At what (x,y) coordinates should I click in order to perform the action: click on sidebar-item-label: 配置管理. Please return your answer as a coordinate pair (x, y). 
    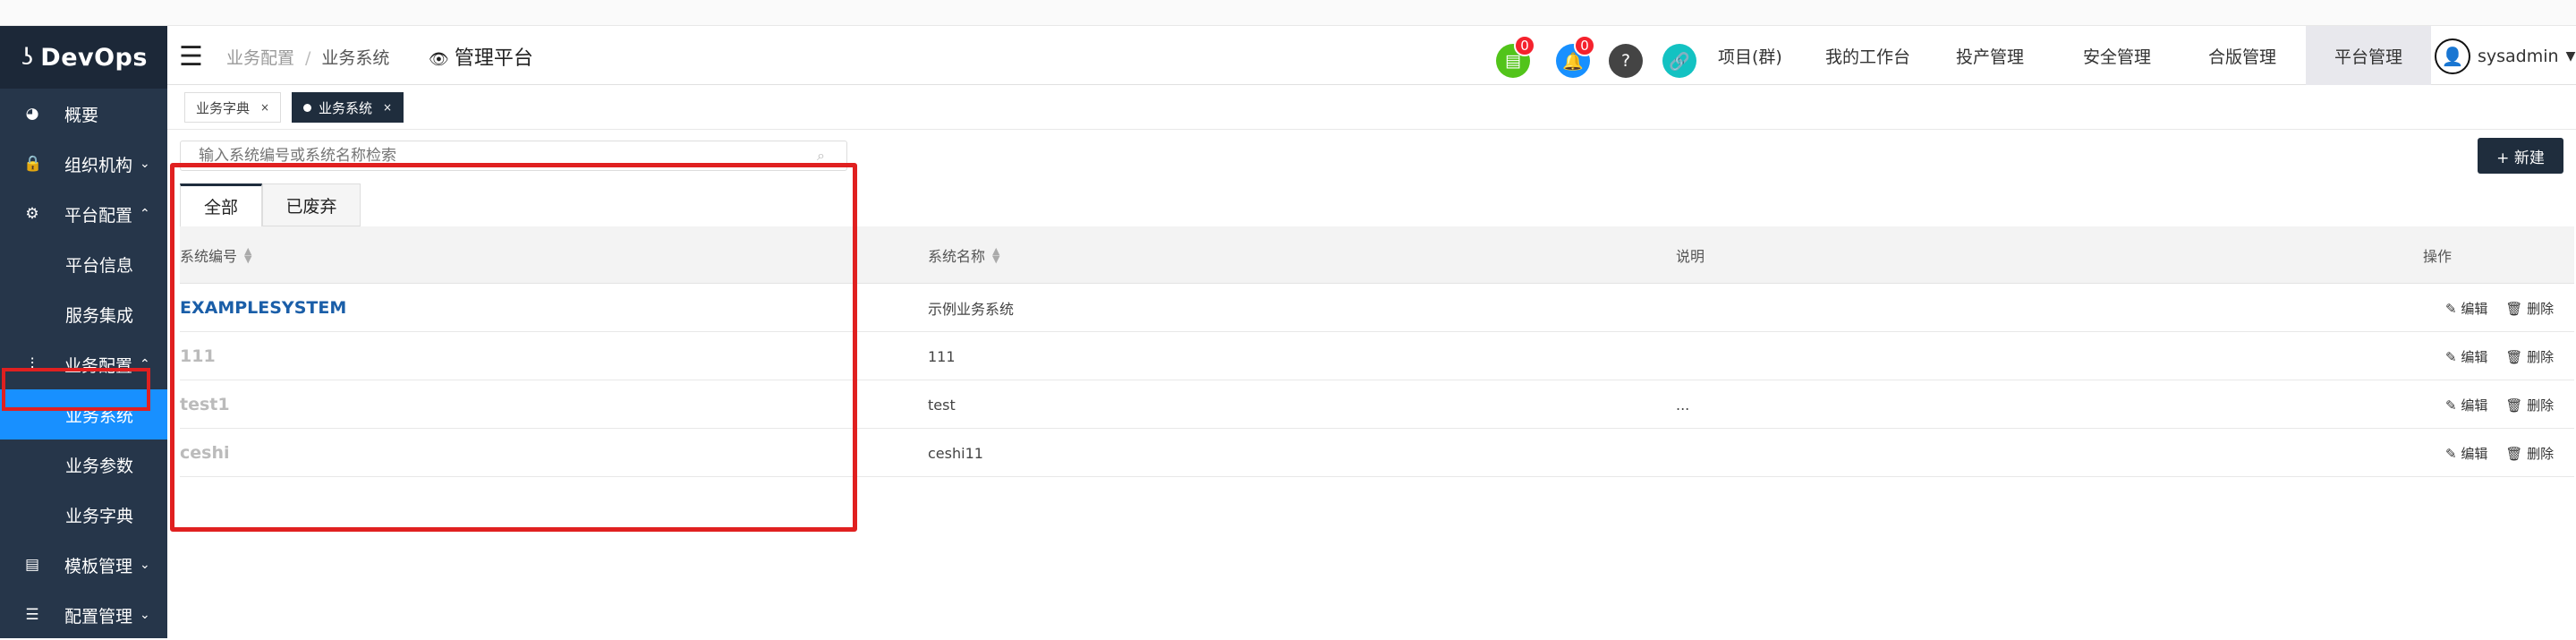
    Looking at the image, I should click on (98, 616).